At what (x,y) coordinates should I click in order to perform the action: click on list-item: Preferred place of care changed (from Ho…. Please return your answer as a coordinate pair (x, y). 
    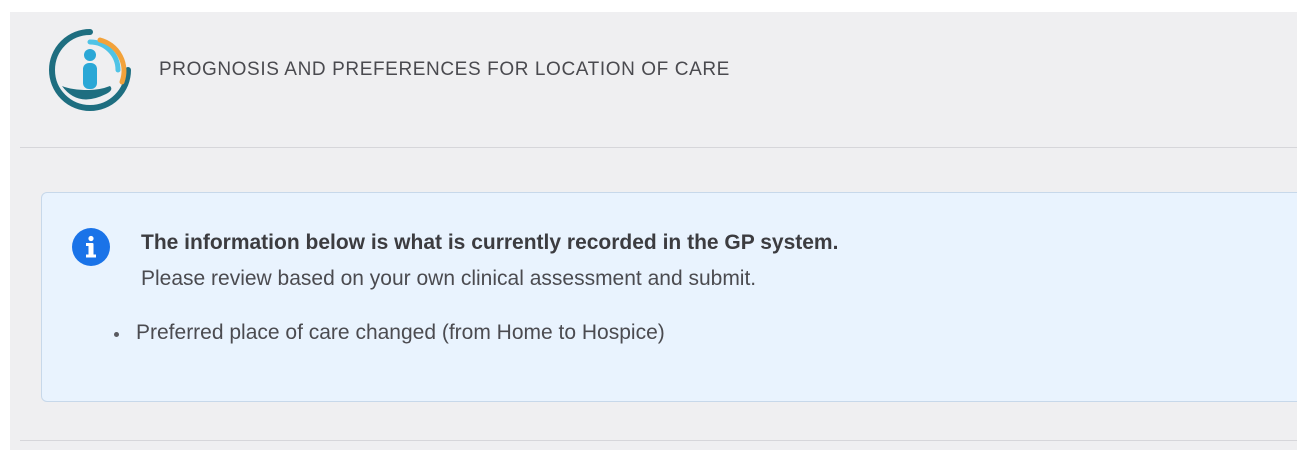
    Looking at the image, I should click on (387, 333).